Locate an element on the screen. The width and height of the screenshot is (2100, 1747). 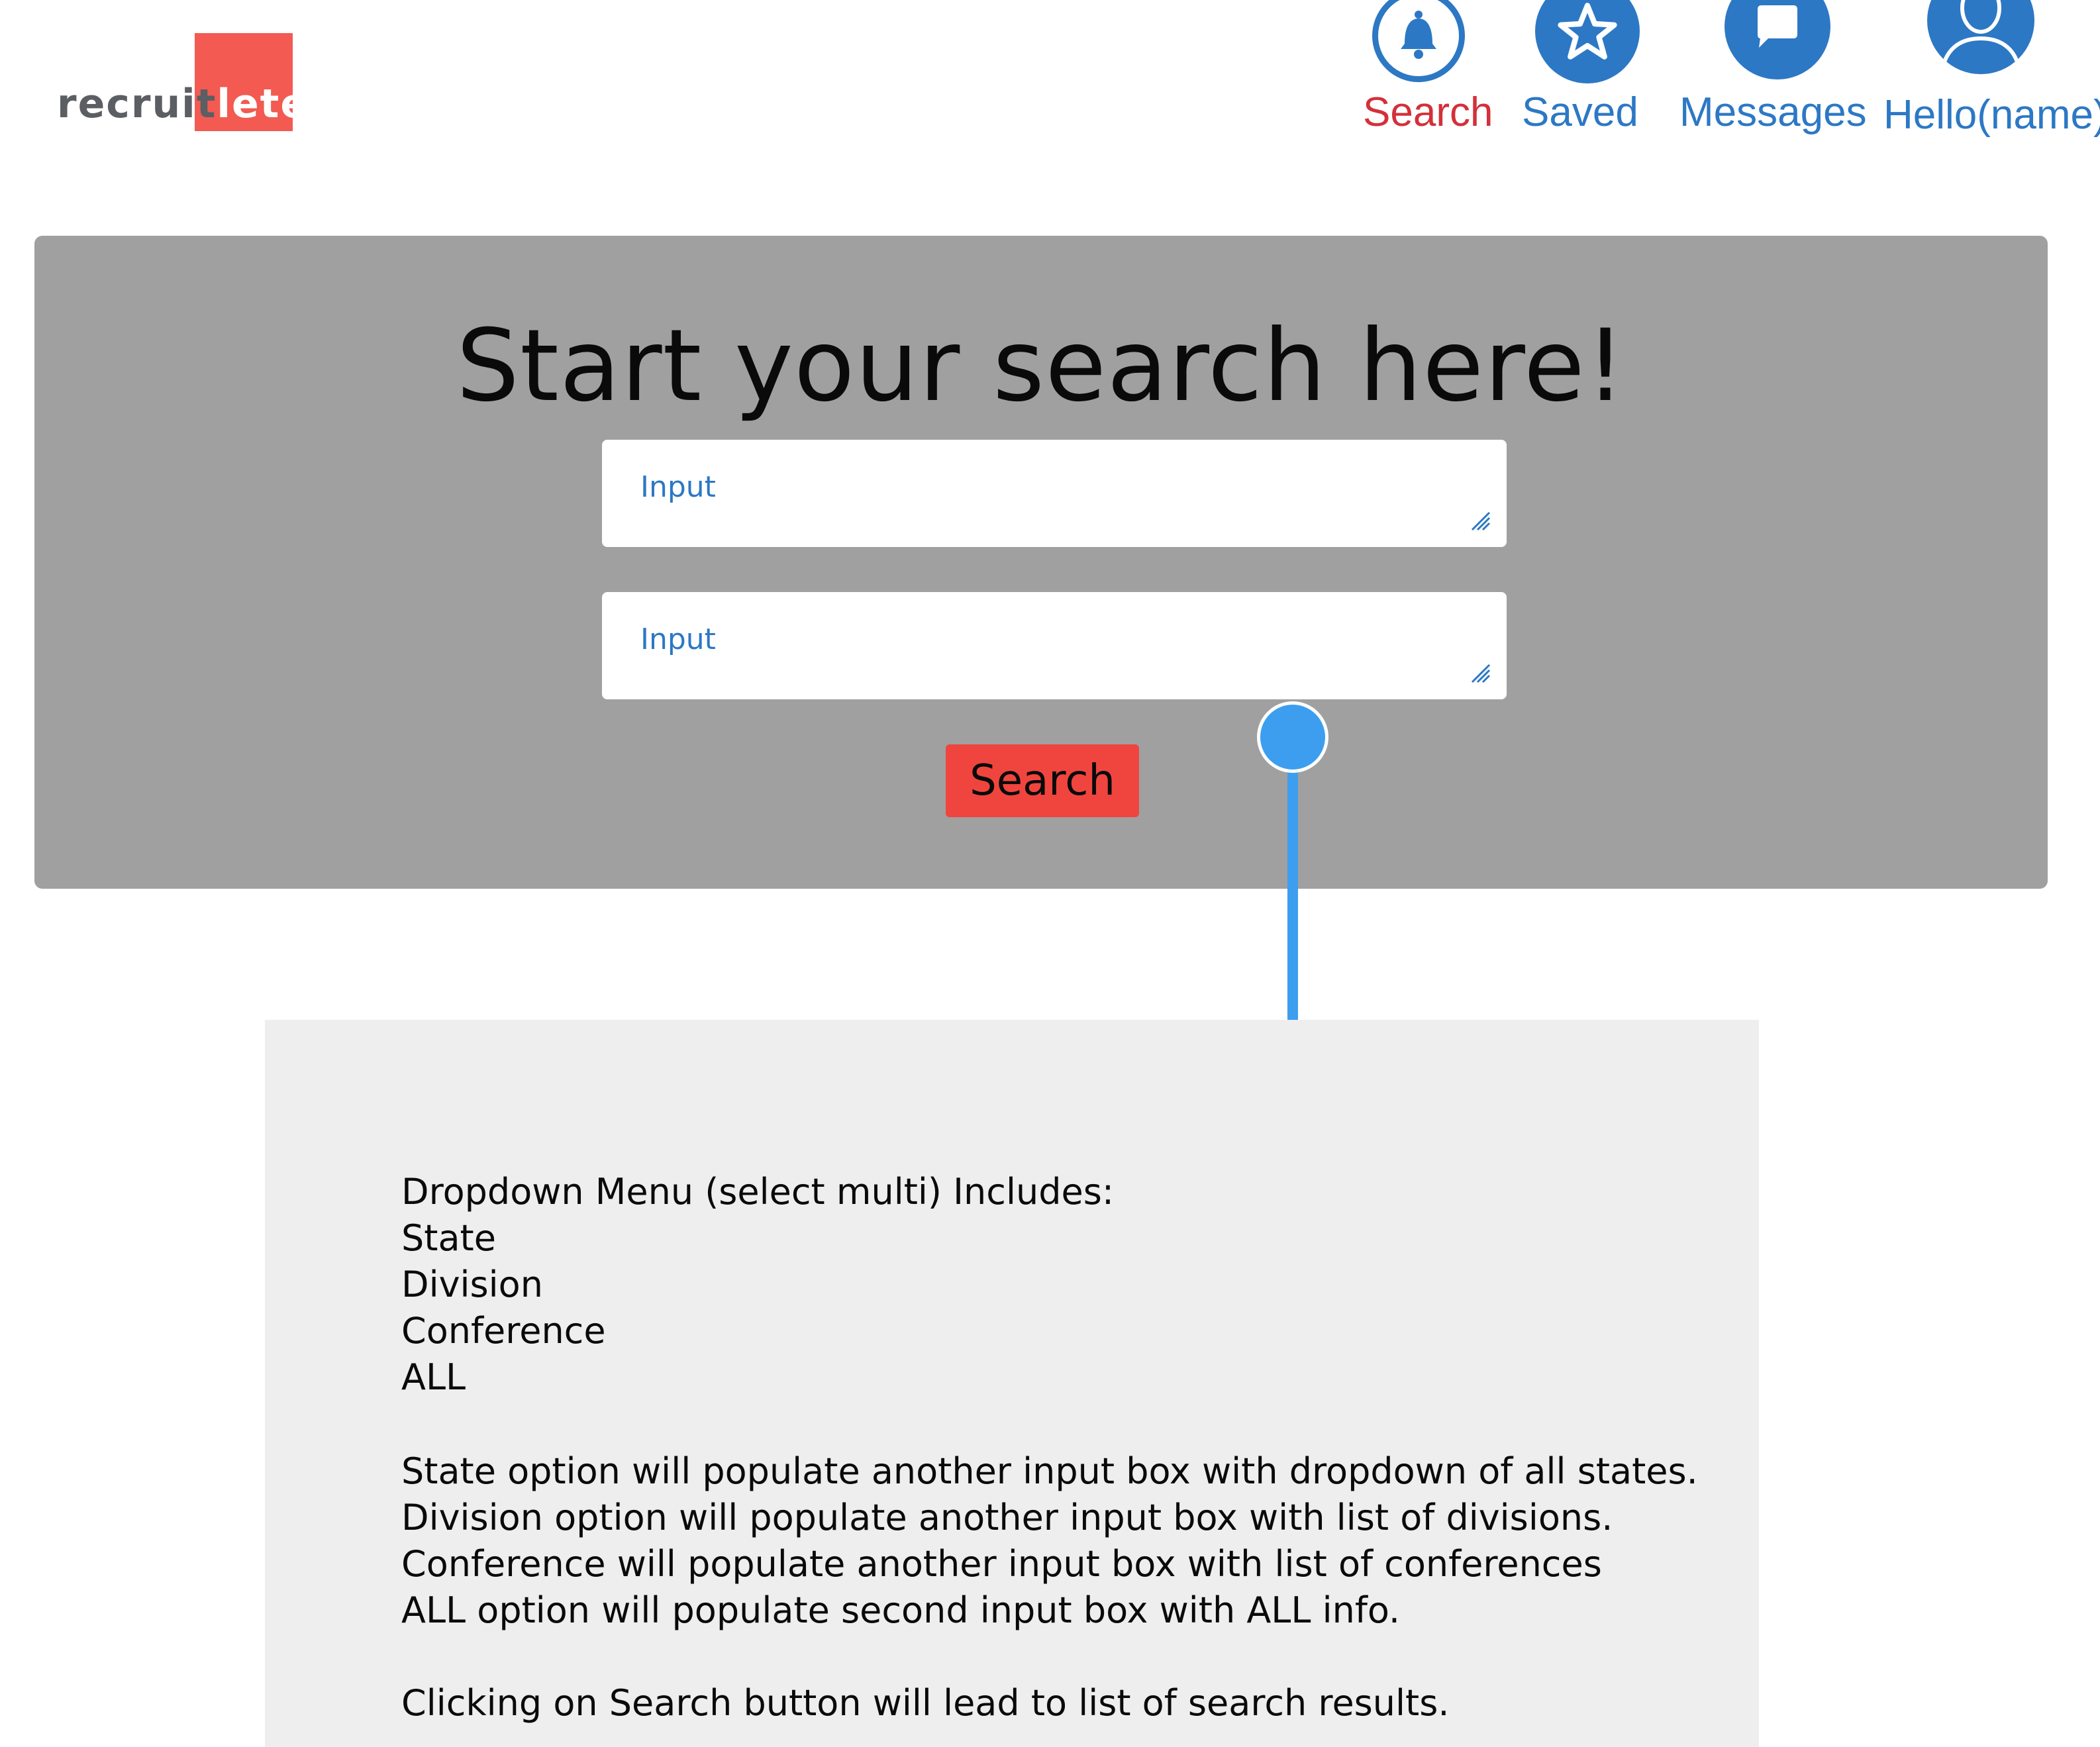
nav-saved-label: Saved is located at coordinates (1580, 112).